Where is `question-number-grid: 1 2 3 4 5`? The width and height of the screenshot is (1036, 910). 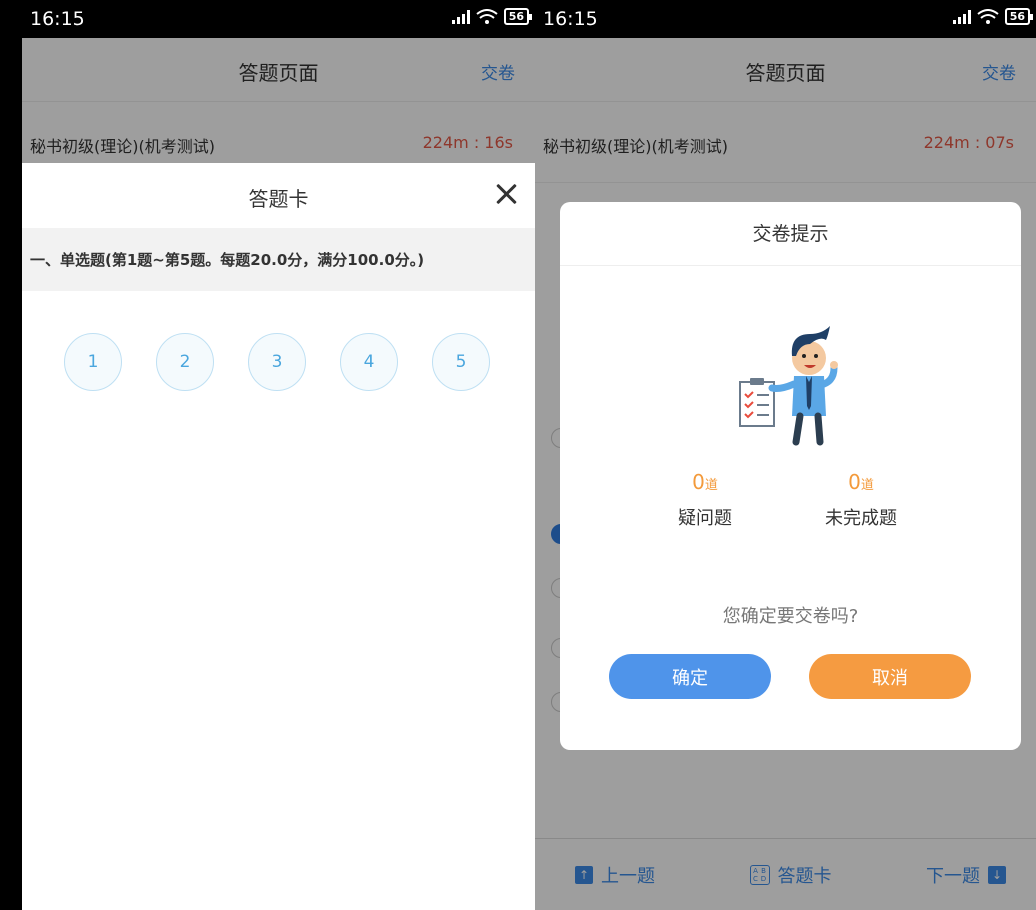 question-number-grid: 1 2 3 4 5 is located at coordinates (278, 341).